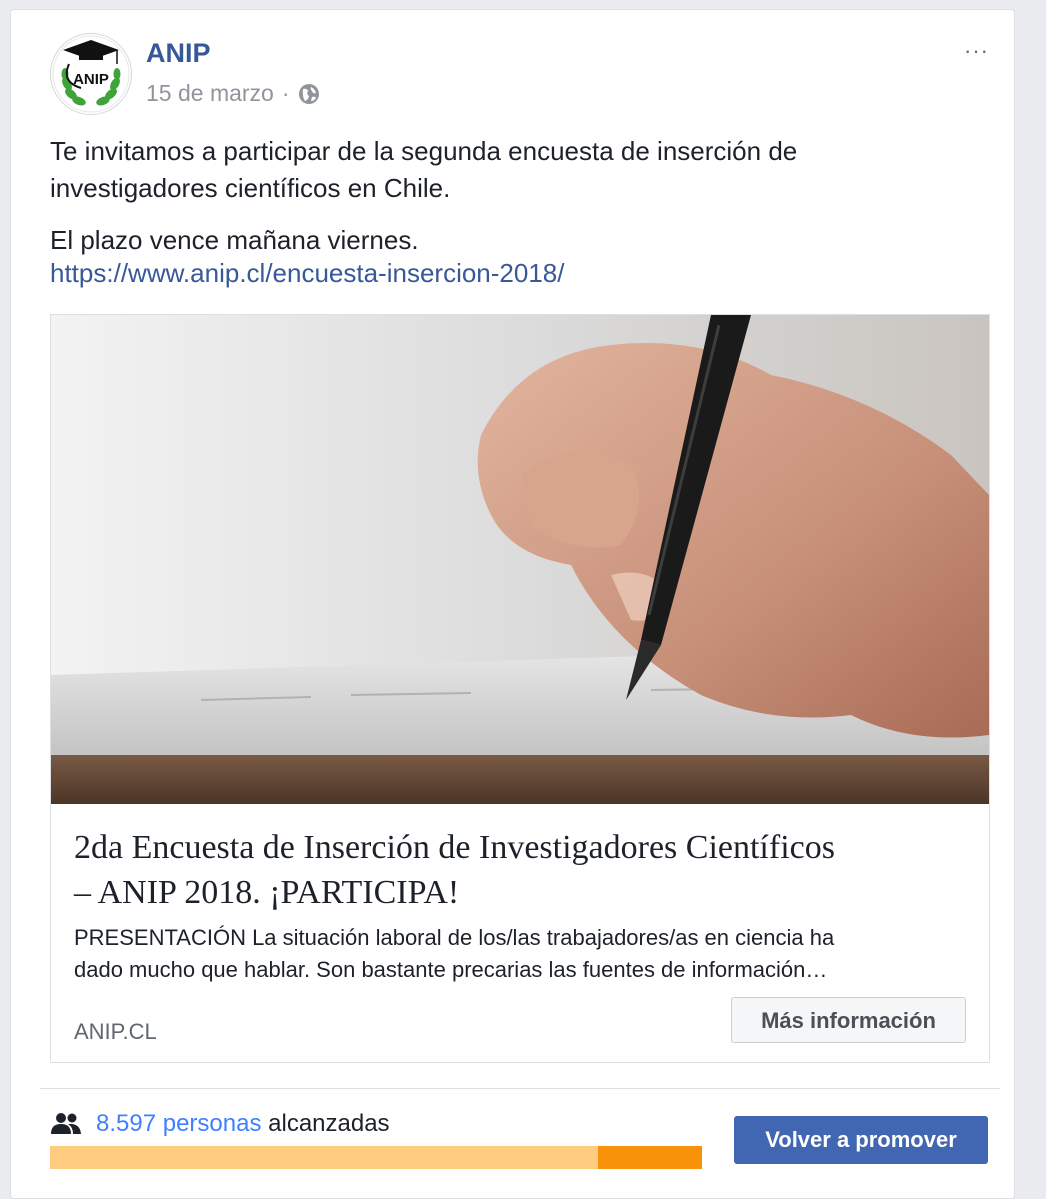 The height and width of the screenshot is (1199, 1046). I want to click on post-text-line-2: investigadores científicos en Chile., so click(250, 188).